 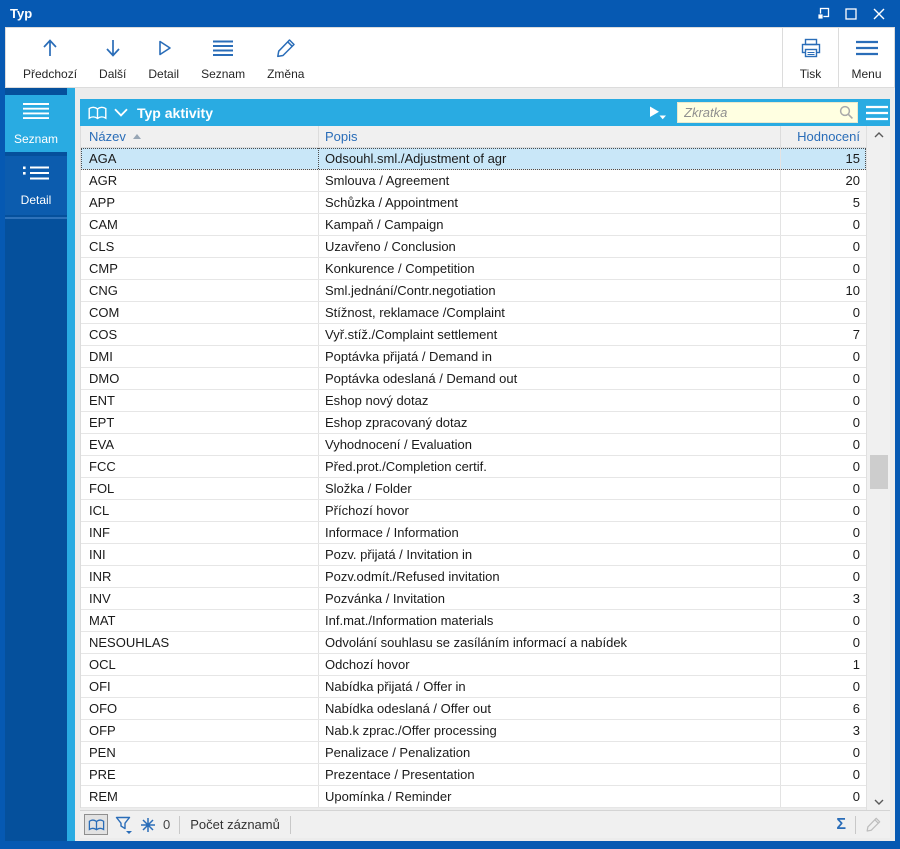 What do you see at coordinates (879, 472) in the screenshot?
I see `scrollbar-thumb` at bounding box center [879, 472].